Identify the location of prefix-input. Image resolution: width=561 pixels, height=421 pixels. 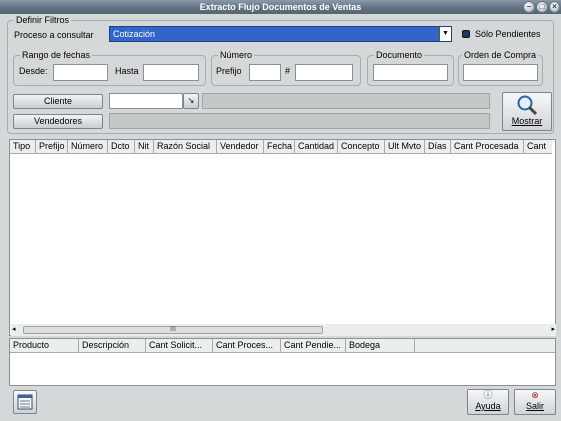
(265, 72).